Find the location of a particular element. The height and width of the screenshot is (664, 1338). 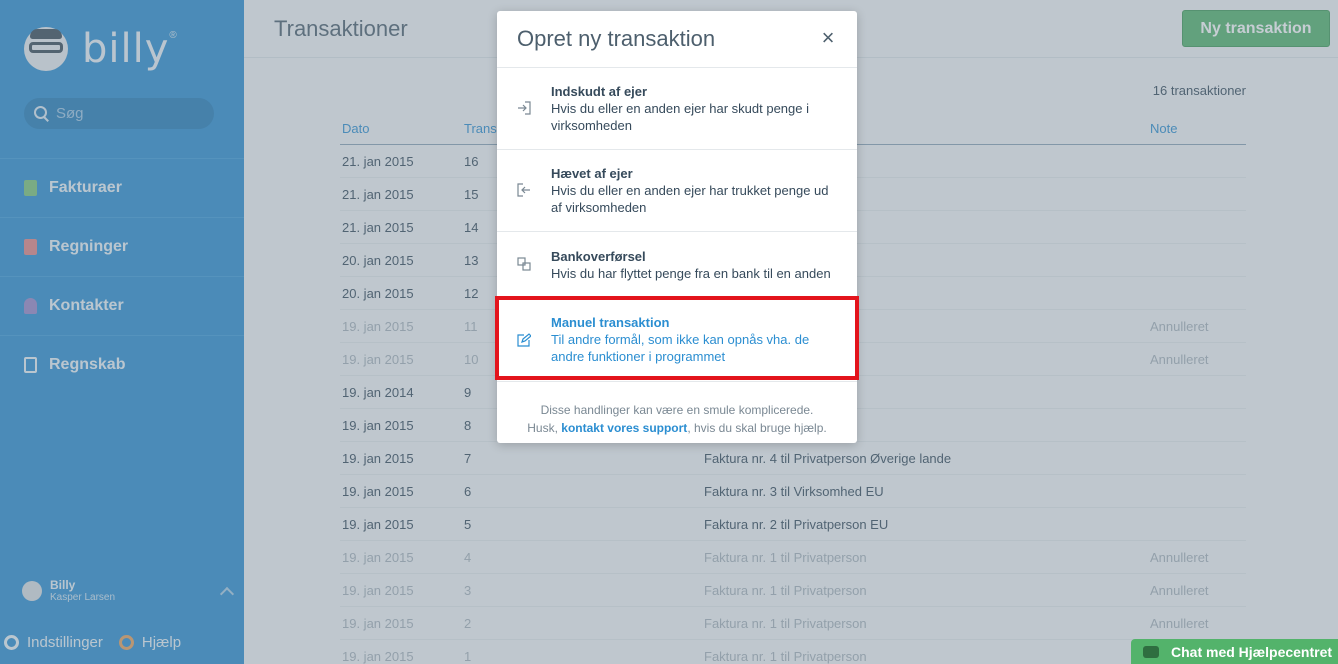

highlight-box is located at coordinates (677, 338).